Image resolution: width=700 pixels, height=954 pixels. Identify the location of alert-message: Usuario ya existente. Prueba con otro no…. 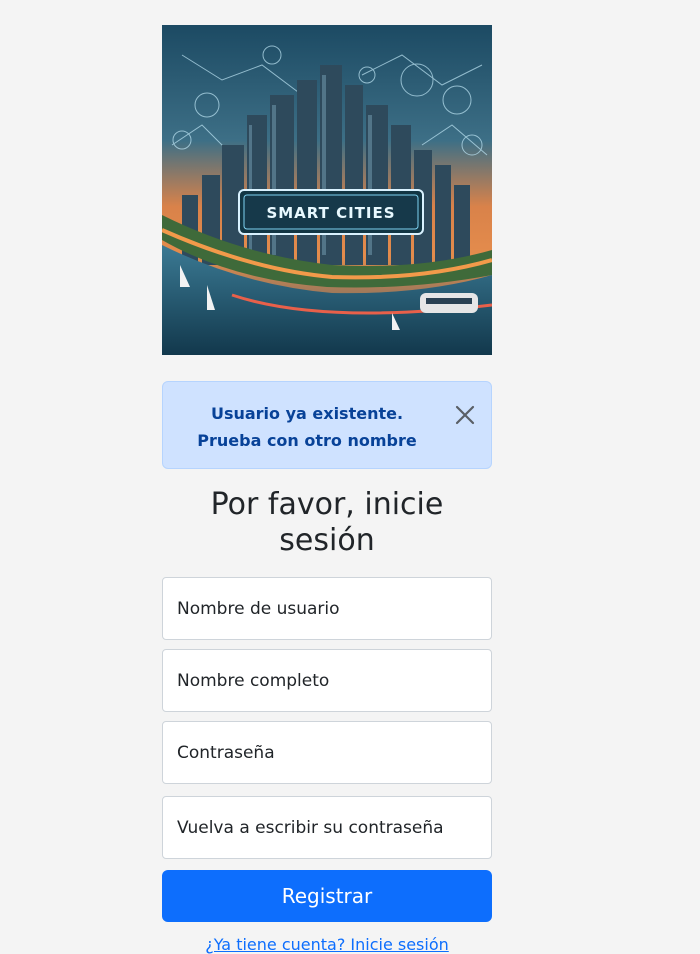
(307, 427).